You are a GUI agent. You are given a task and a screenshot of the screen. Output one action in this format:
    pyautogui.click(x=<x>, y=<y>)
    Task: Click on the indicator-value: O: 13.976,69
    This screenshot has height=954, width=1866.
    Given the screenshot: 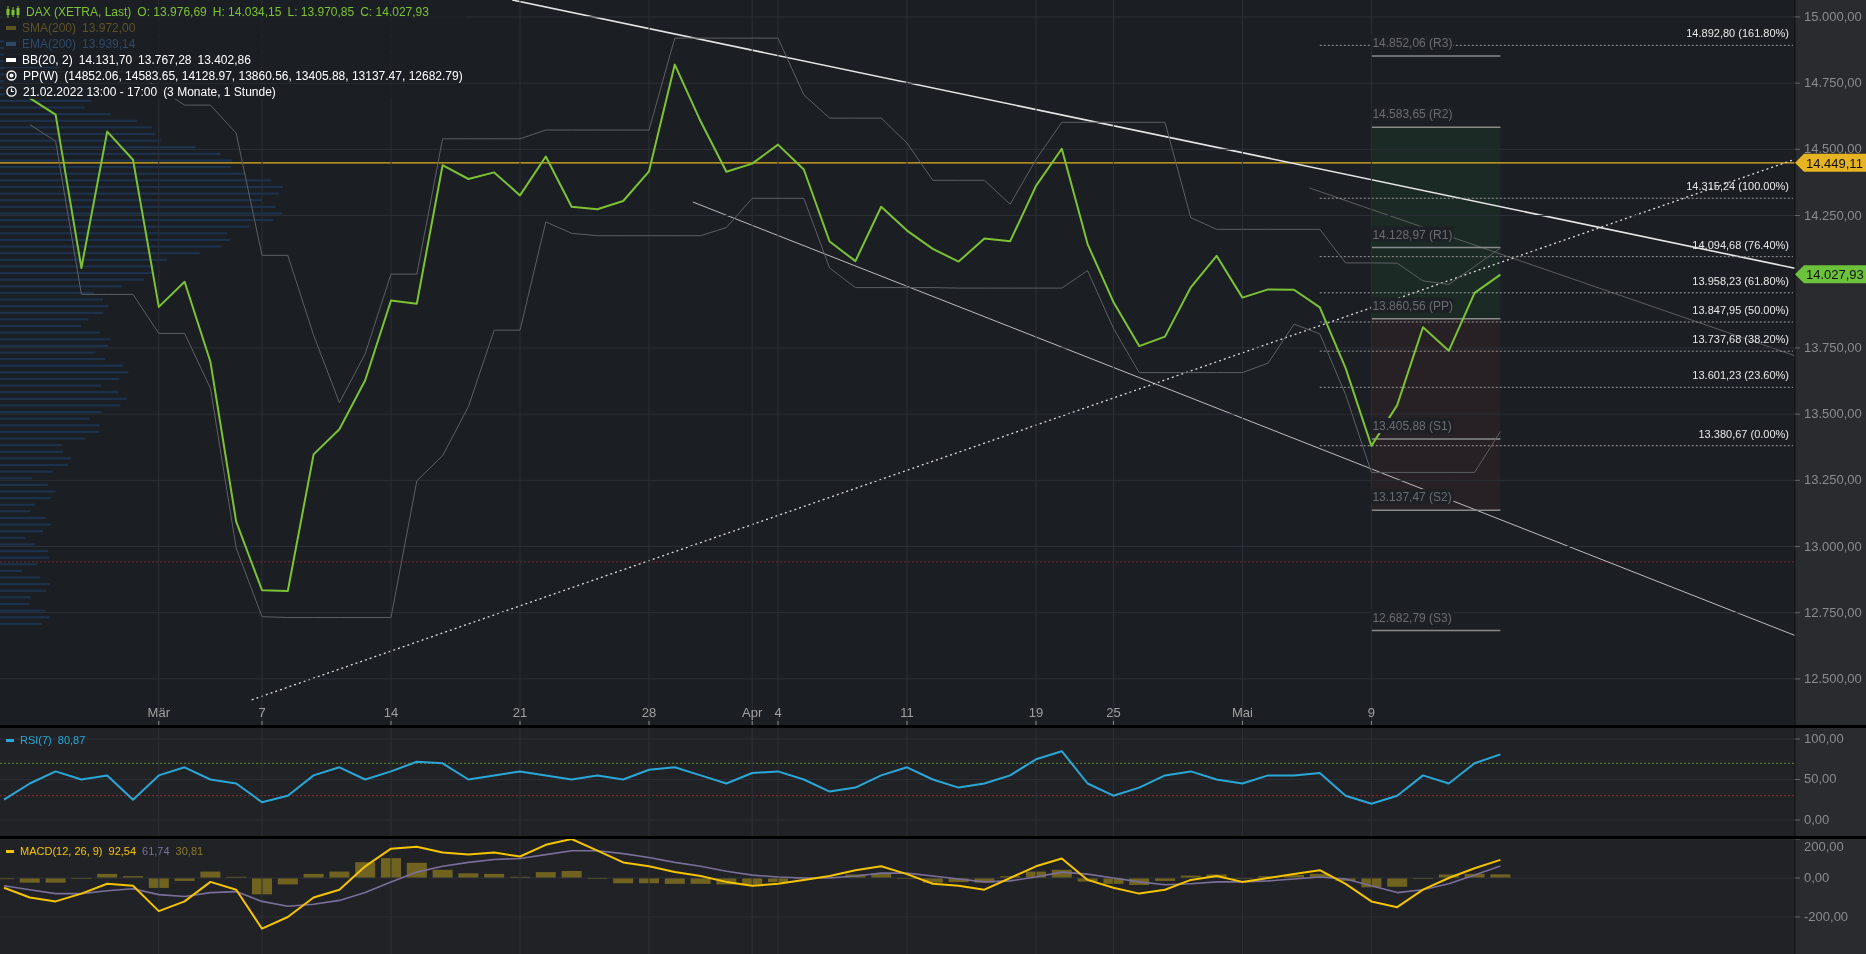 What is the action you would take?
    pyautogui.click(x=172, y=12)
    